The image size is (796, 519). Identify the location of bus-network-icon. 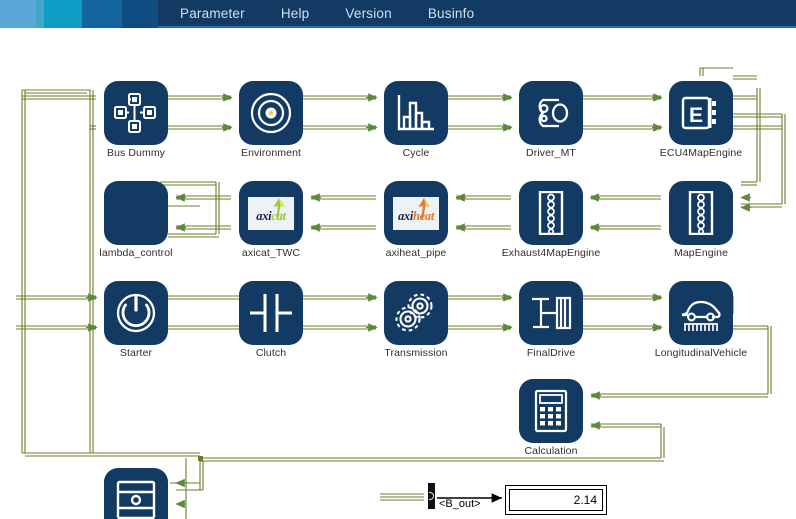
(135, 113).